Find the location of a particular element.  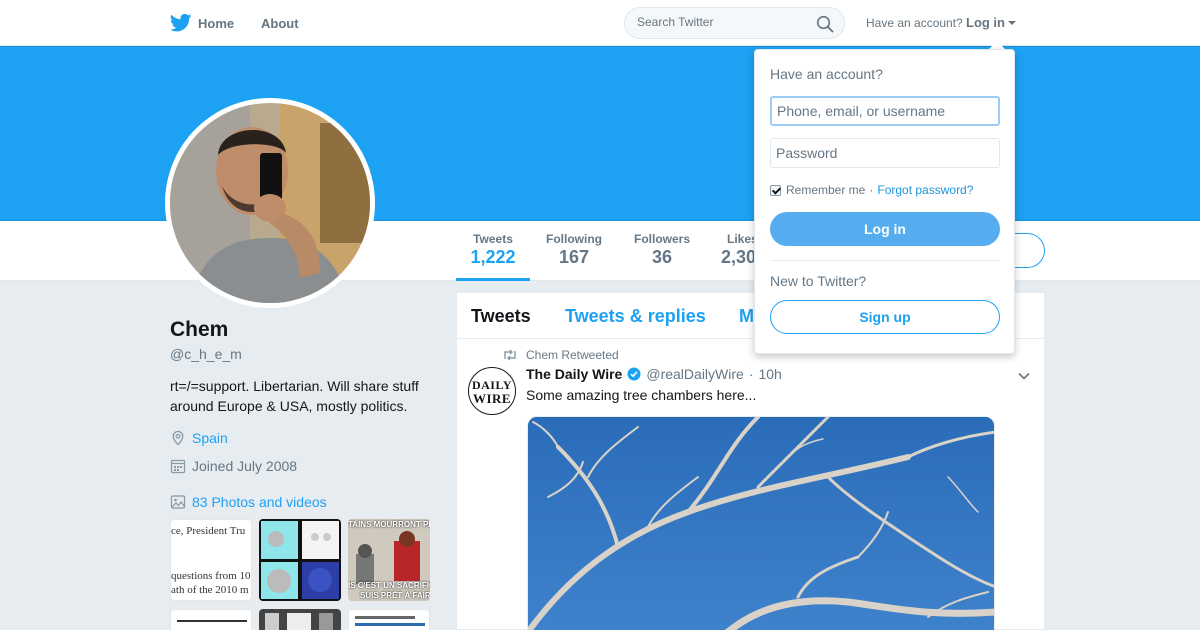

tab-media: M is located at coordinates (746, 316).